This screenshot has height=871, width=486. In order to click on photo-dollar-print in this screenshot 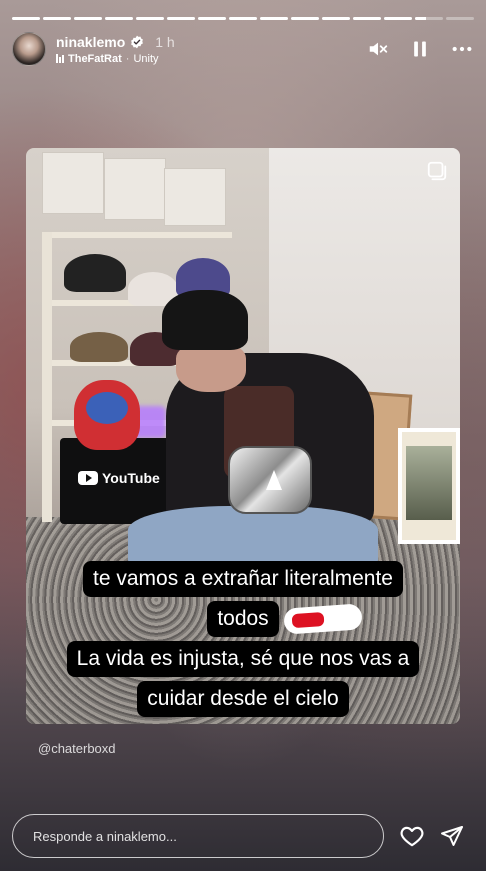, I will do `click(429, 483)`.